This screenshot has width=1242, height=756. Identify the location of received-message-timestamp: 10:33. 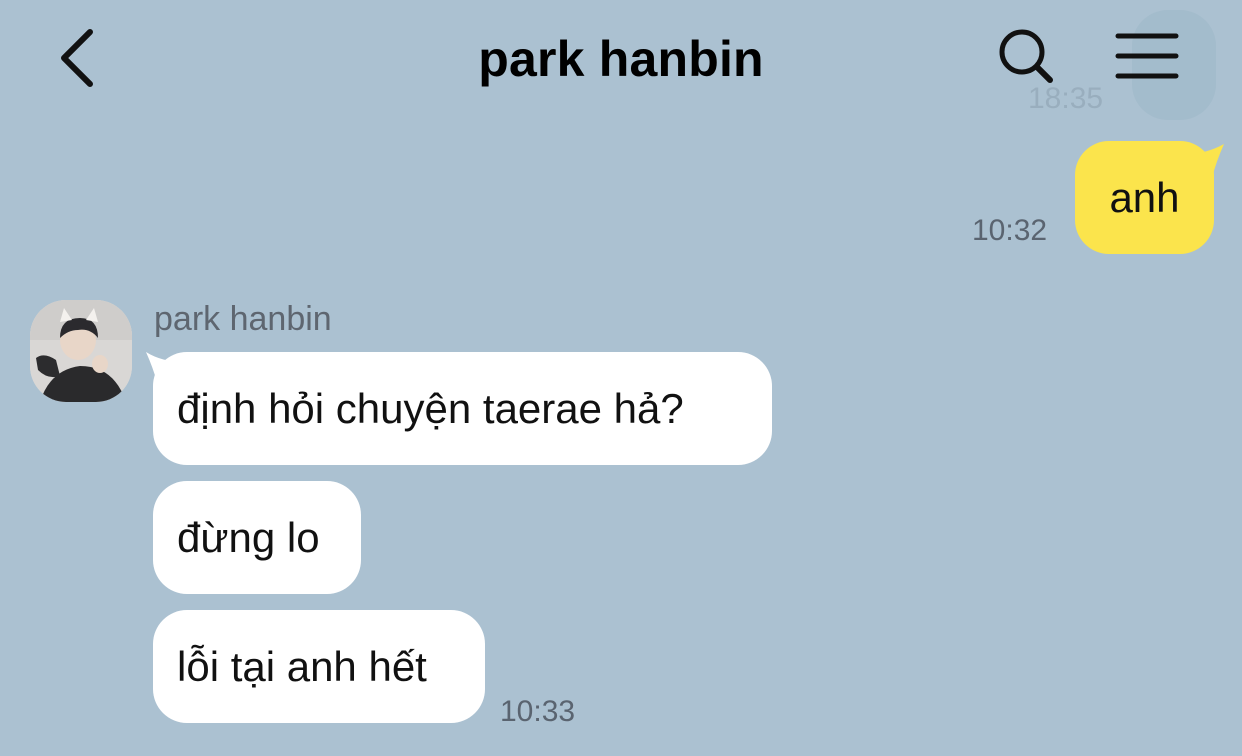
(538, 711).